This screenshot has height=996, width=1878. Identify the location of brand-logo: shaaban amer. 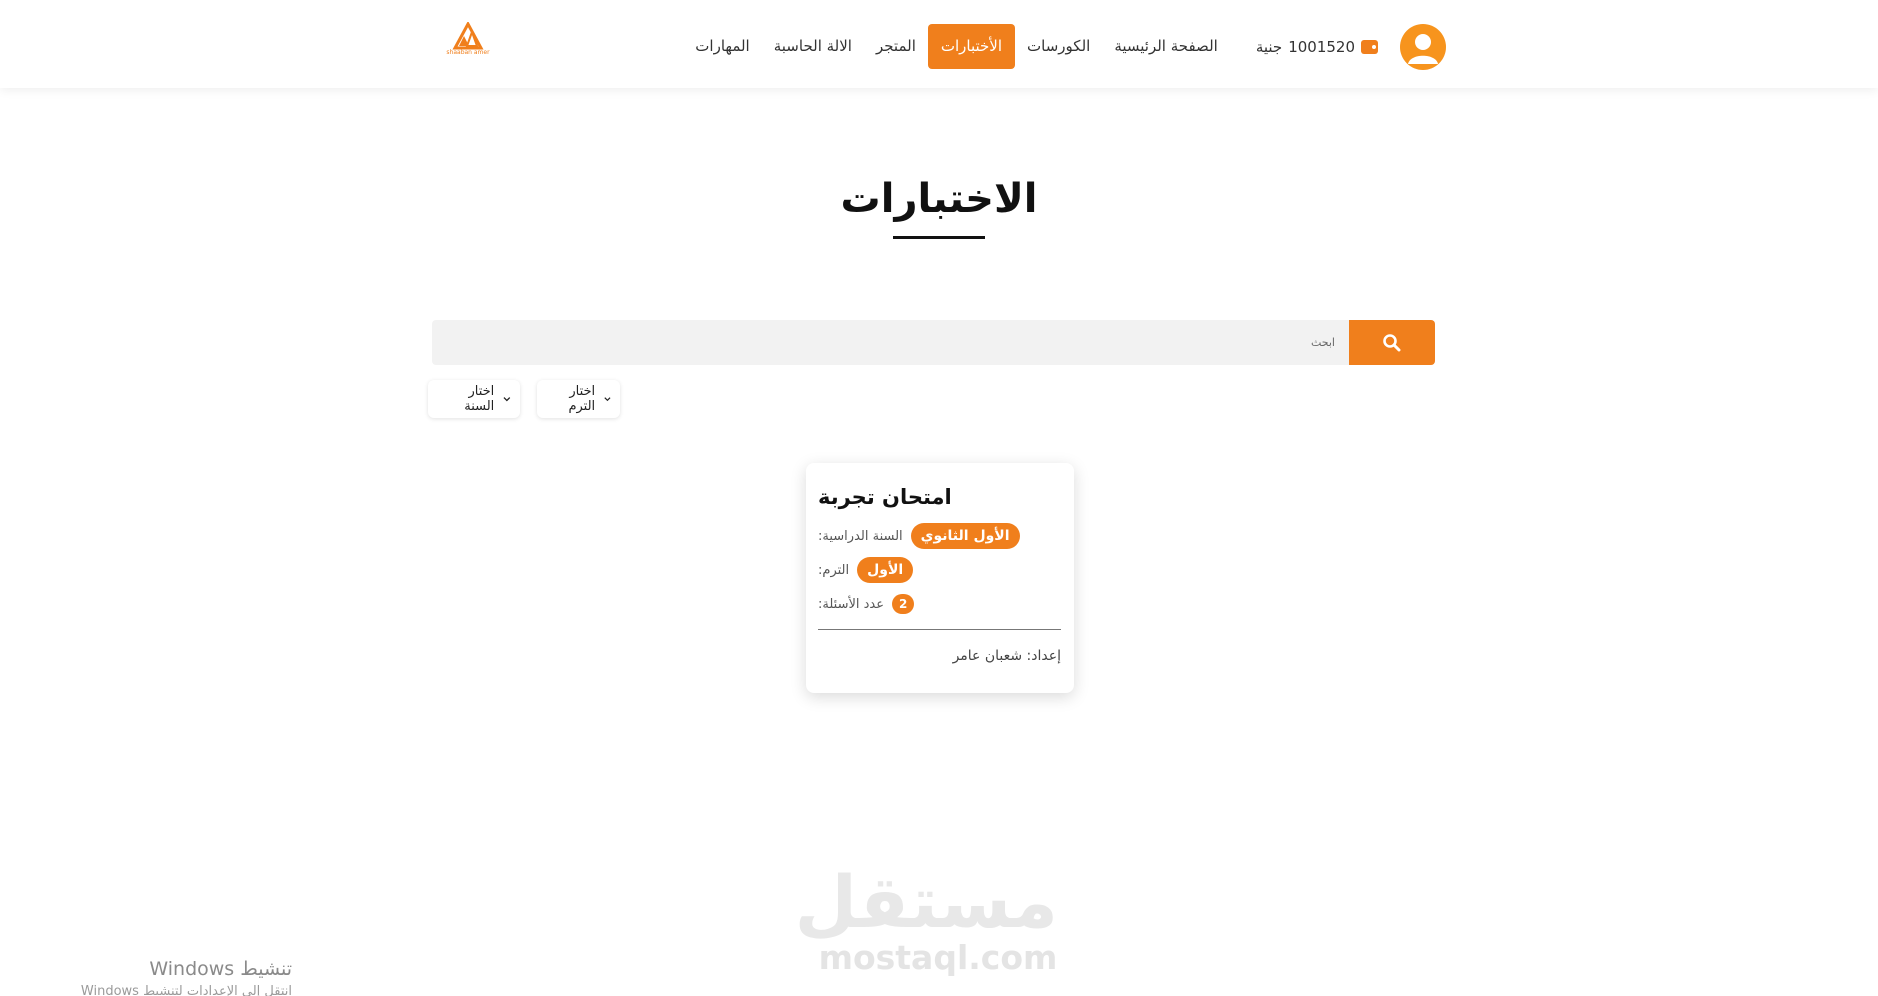
(468, 41).